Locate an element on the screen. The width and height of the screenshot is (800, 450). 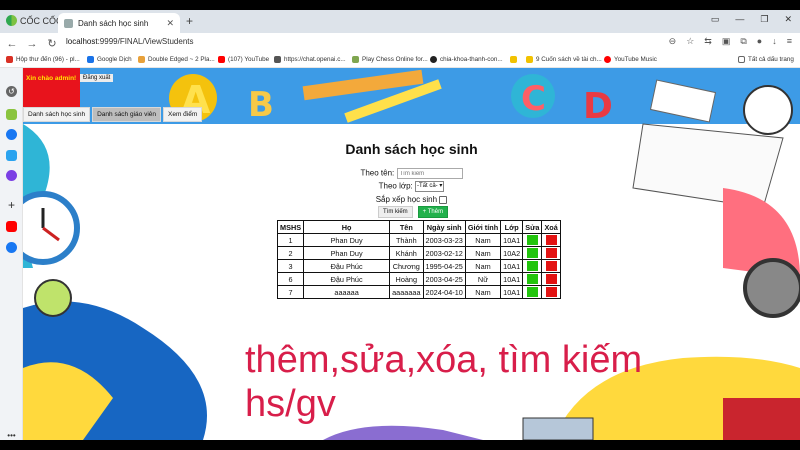
tab-strip: CỐC CỐC Danh sách học sinh ✕ + ▭ — ❐ ✕ is located at coordinates (400, 21).